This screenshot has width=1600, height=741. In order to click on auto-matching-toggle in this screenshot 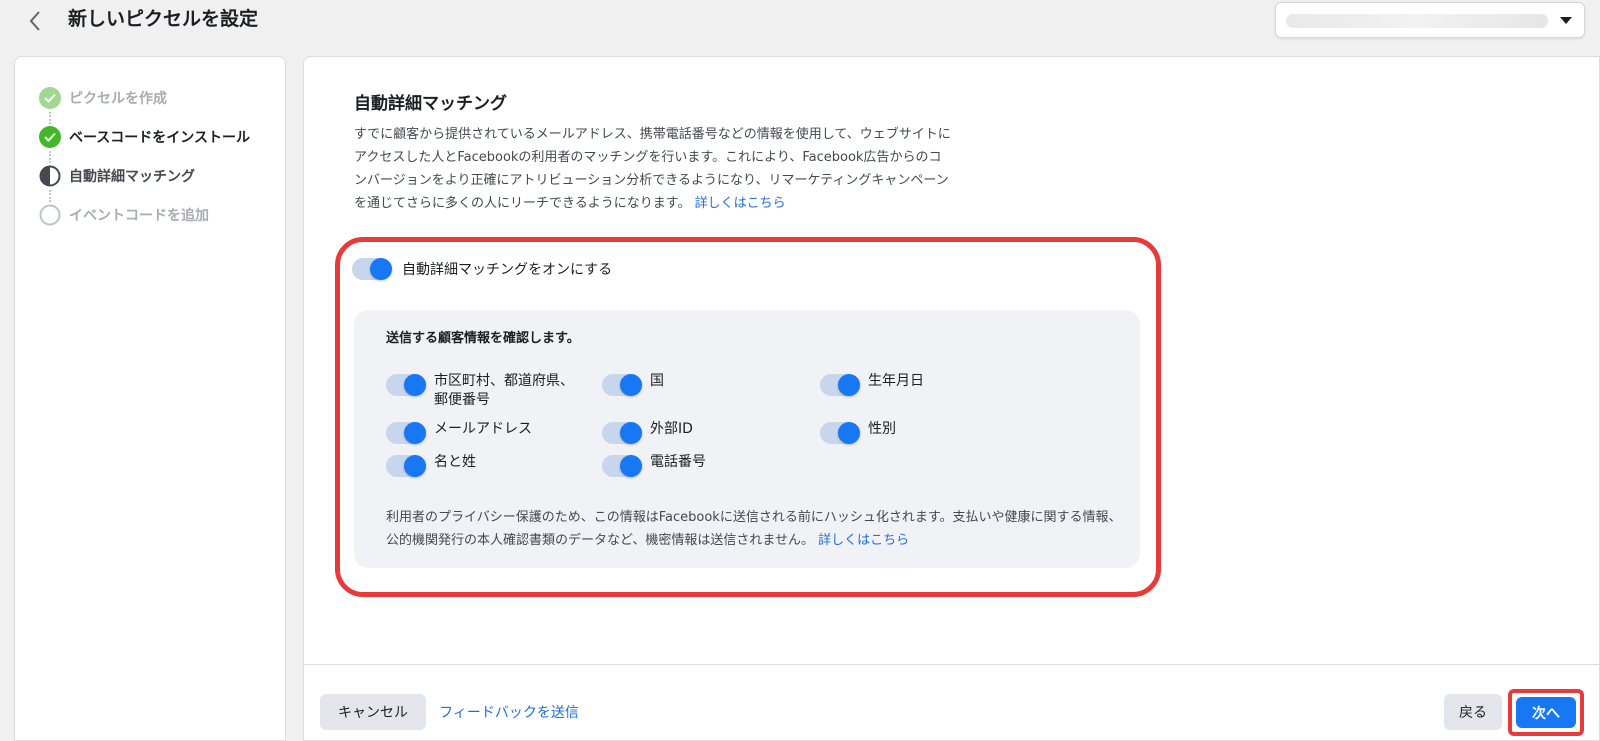, I will do `click(372, 269)`.